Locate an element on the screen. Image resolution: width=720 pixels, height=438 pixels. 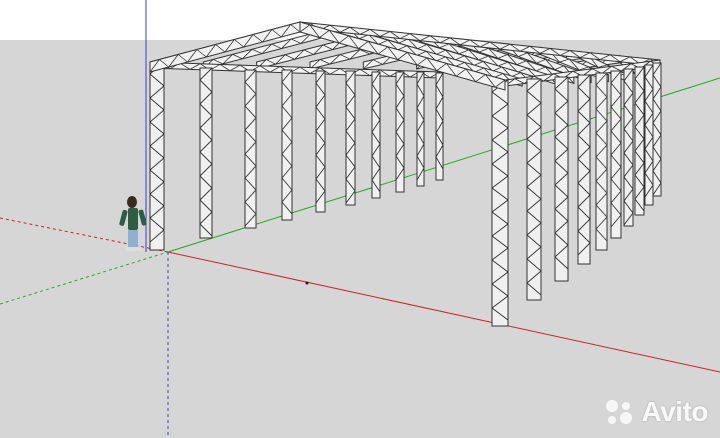
avito-logo-icon is located at coordinates (618, 412).